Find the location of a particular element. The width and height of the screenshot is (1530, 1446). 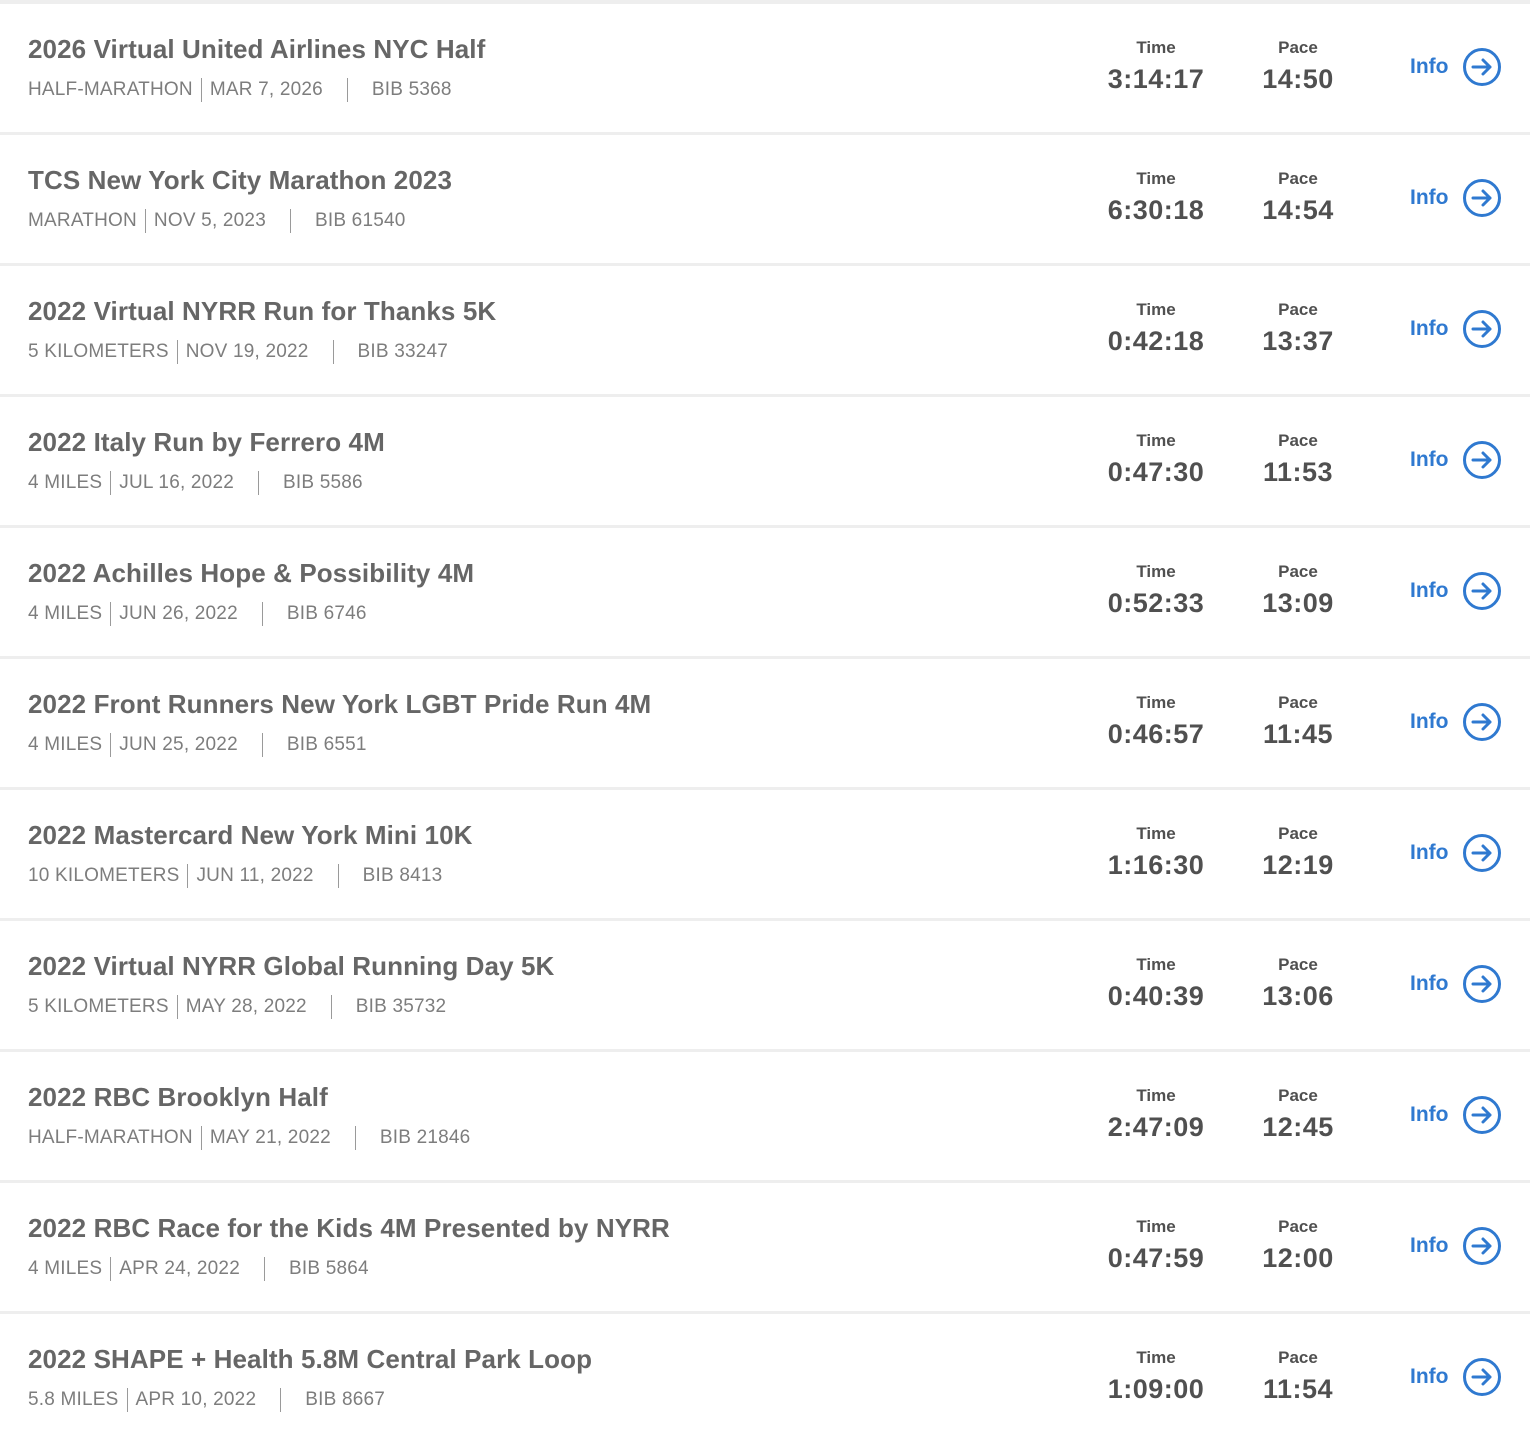

race-meta: MARATHON NOV 5, 2023 BIB 61540 is located at coordinates (217, 221).